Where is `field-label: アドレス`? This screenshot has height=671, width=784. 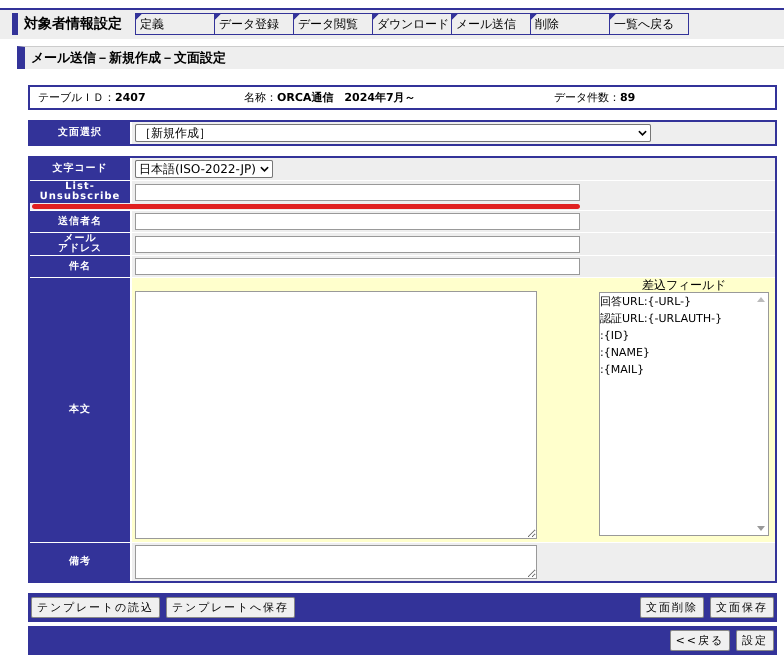
field-label: アドレス is located at coordinates (80, 249).